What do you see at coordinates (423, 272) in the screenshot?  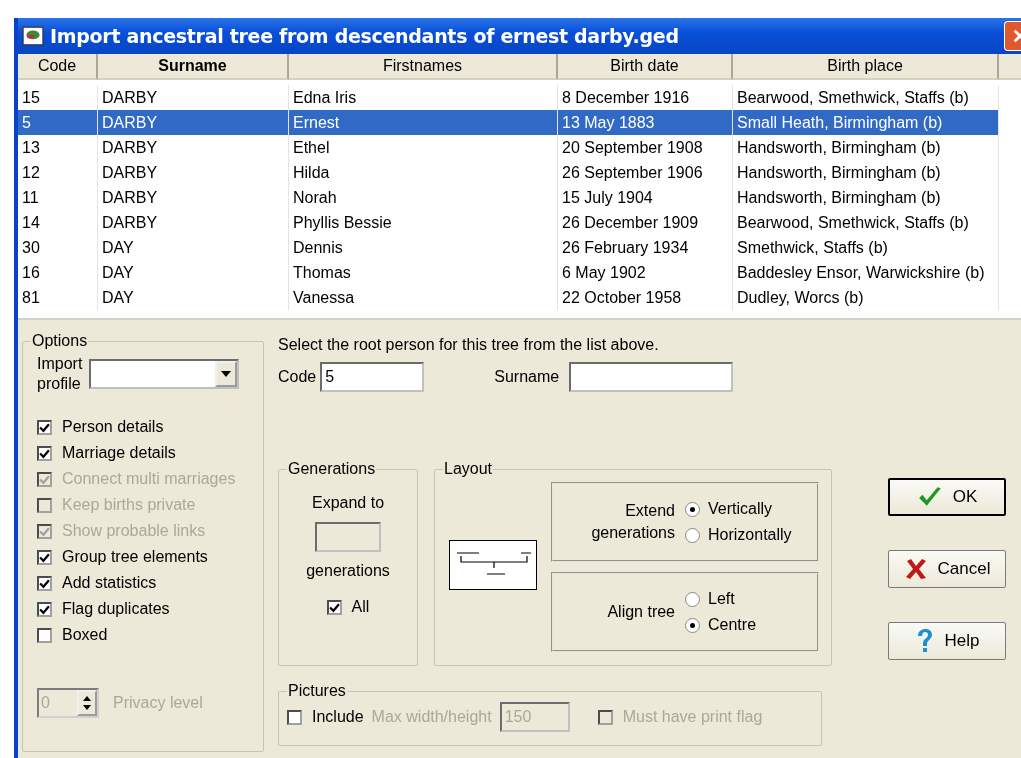 I see `table-cell: Thomas` at bounding box center [423, 272].